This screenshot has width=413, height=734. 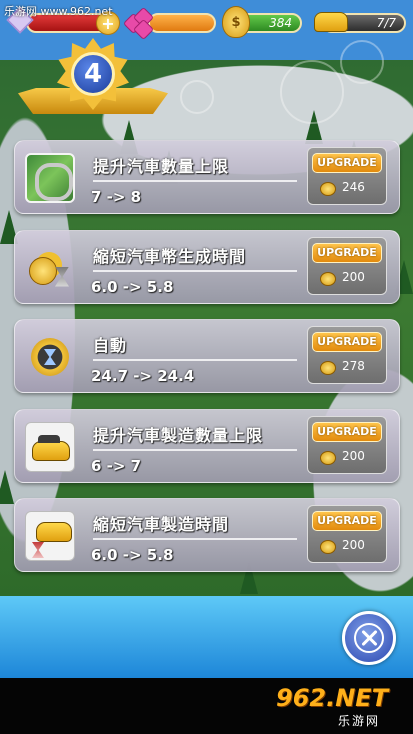 What do you see at coordinates (207, 356) in the screenshot?
I see `upgrade-card: 自動 24.7 -> 24.4 UPGRADE 278` at bounding box center [207, 356].